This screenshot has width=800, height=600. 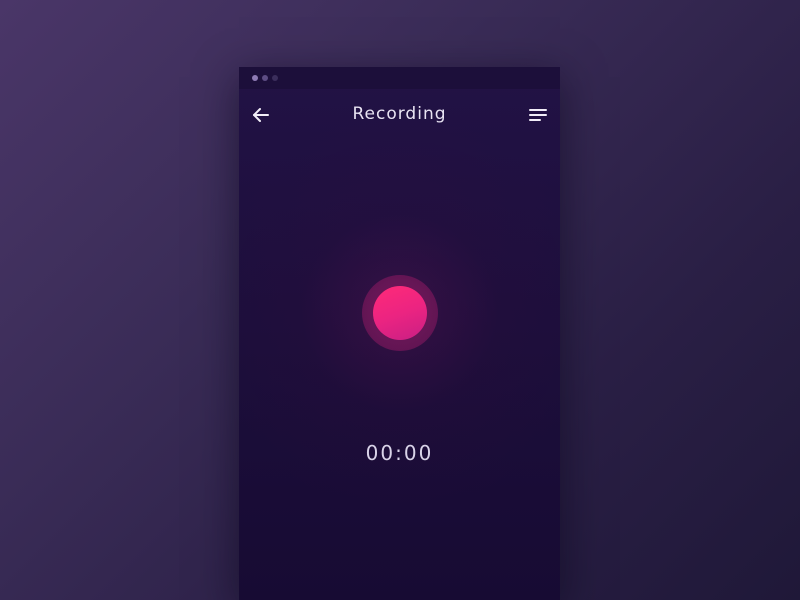 I want to click on record-button, so click(x=400, y=313).